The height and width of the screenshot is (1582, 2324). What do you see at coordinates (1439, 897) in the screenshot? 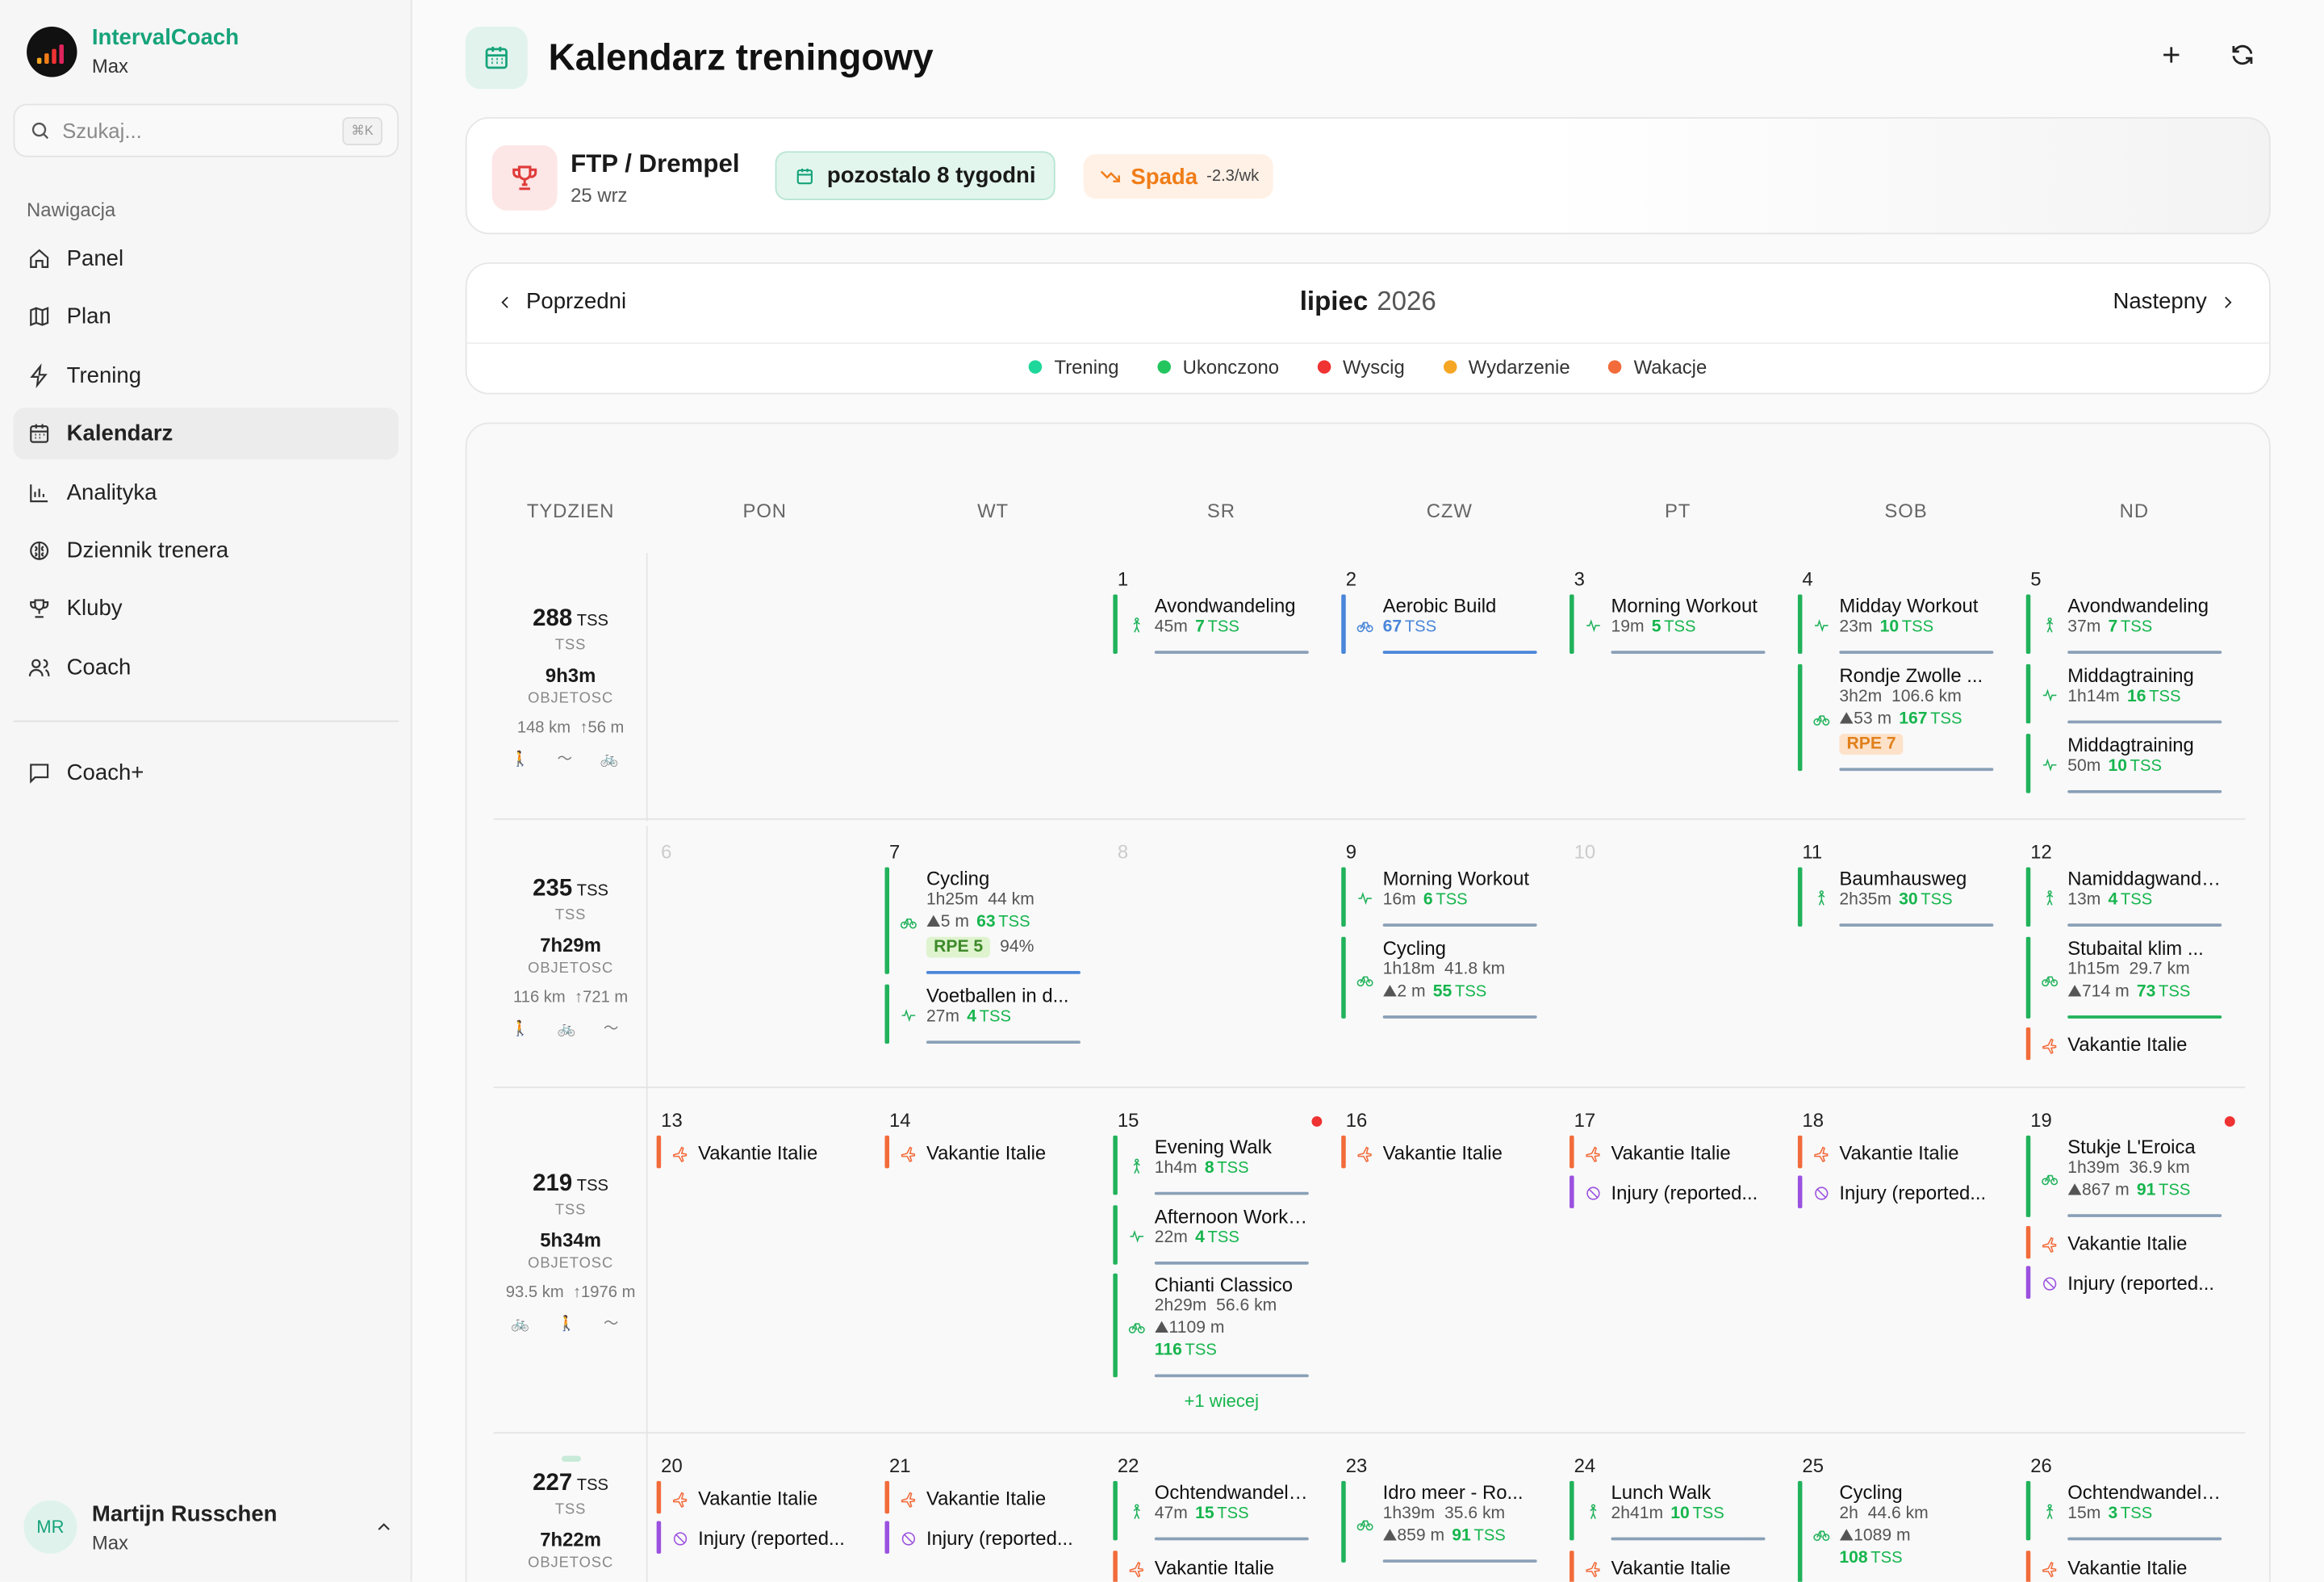
I see `calendar-activity: Morning Workout 16m 6 TSS` at bounding box center [1439, 897].